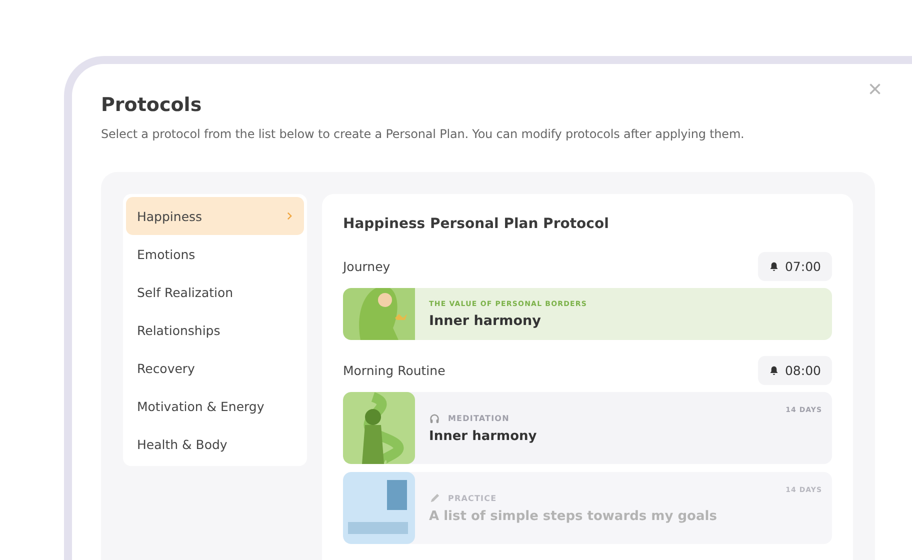 The image size is (912, 560). Describe the element at coordinates (289, 216) in the screenshot. I see `chevron-icon` at that location.